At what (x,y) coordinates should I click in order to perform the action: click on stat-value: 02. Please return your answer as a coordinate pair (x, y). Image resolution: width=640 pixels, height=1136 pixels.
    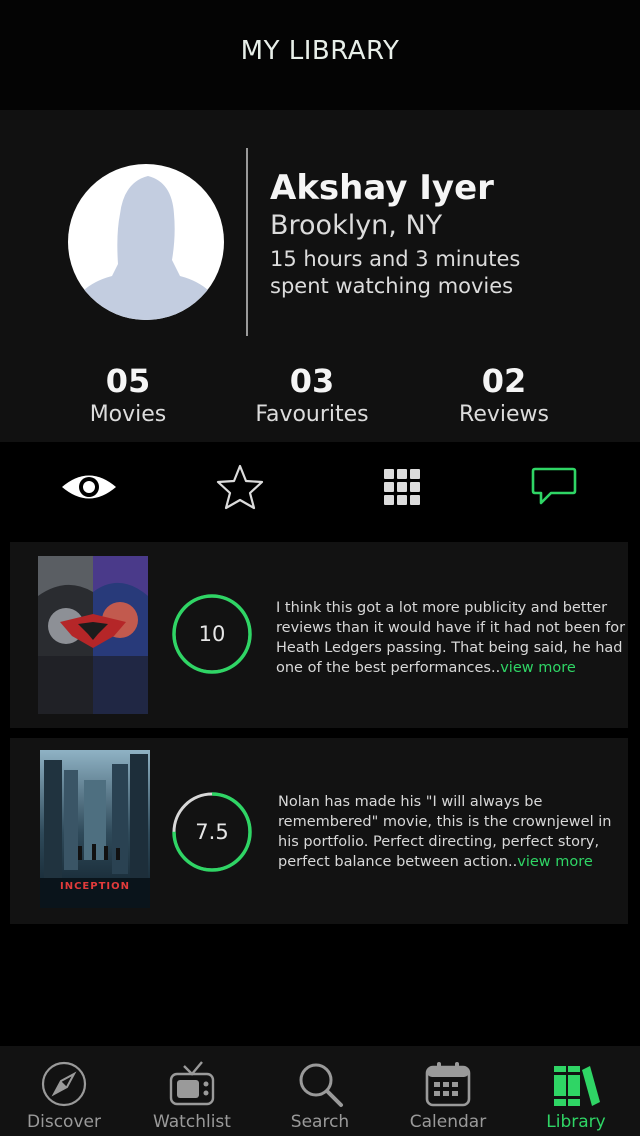
    Looking at the image, I should click on (504, 381).